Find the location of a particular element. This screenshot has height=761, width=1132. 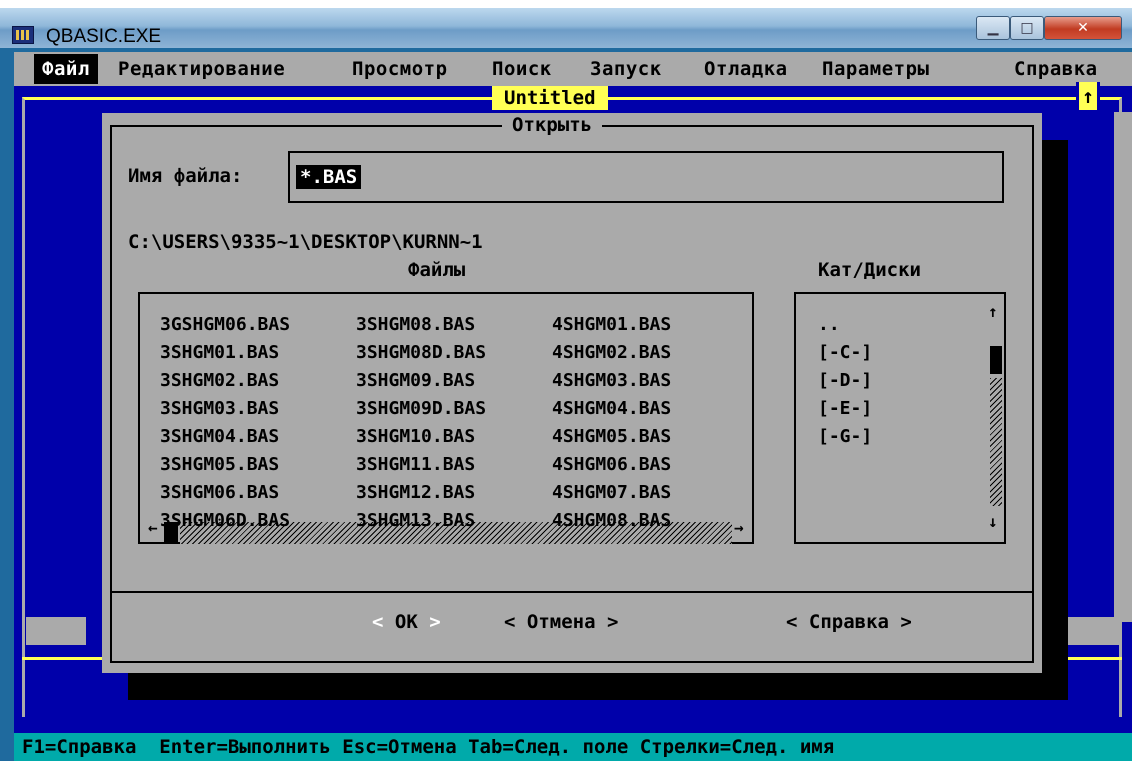

dirs-scroll-track is located at coordinates (996, 442).